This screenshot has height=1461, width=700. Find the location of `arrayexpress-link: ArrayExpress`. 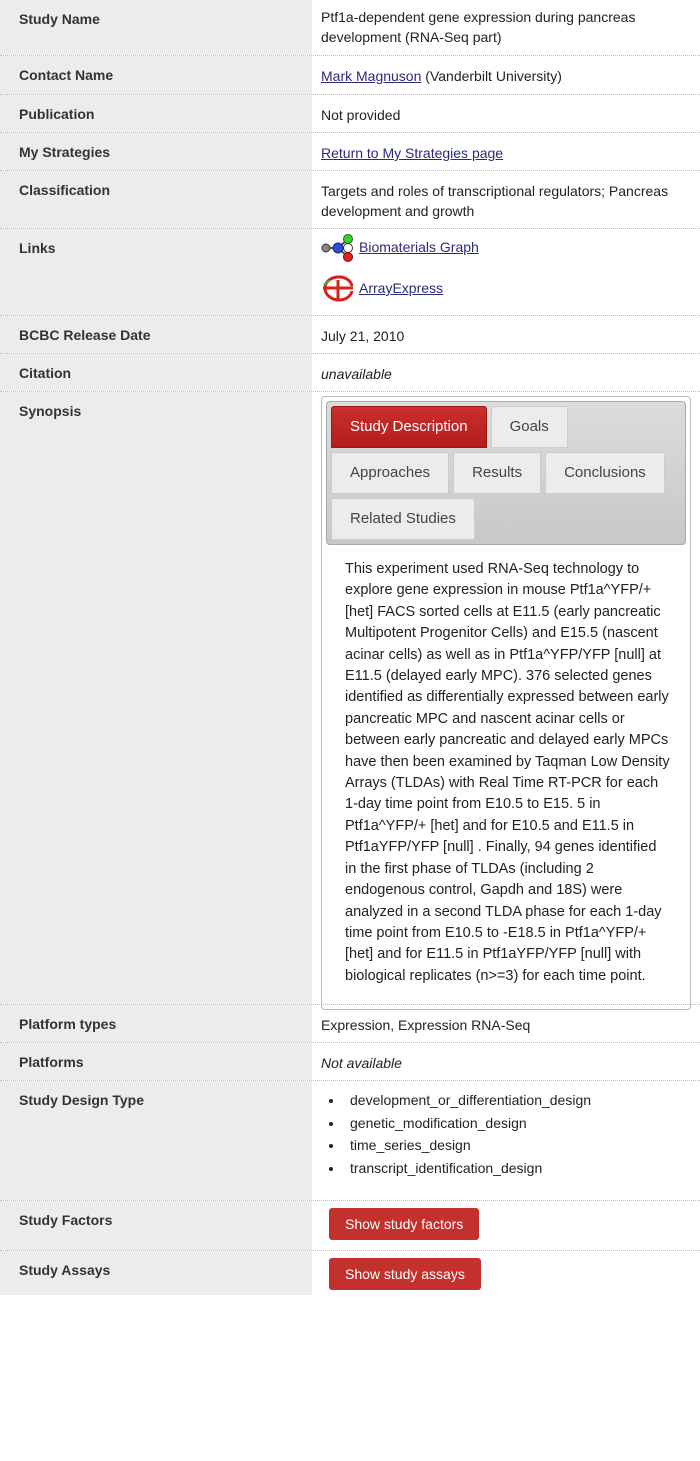

arrayexpress-link: ArrayExpress is located at coordinates (401, 288).